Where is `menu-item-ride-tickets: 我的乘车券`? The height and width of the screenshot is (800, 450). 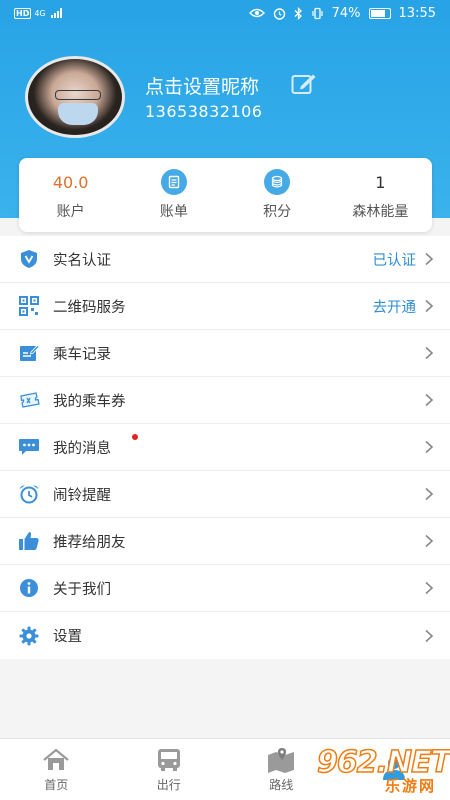
menu-item-ride-tickets: 我的乘车券 is located at coordinates (225, 400).